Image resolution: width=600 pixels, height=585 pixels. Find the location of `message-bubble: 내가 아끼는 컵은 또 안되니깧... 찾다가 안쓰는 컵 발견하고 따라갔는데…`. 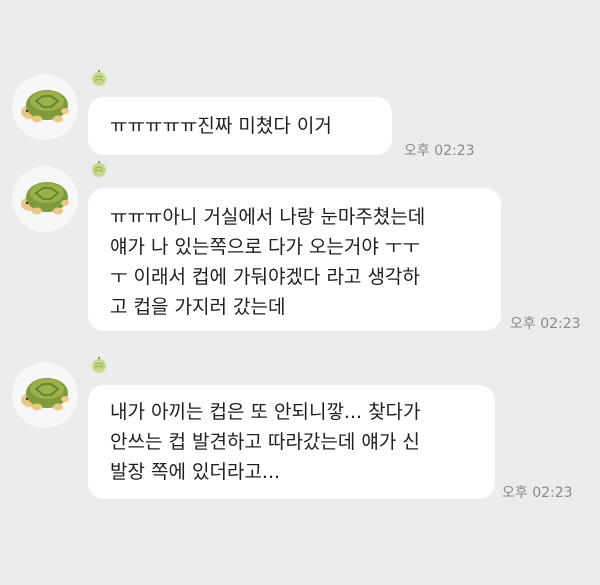

message-bubble: 내가 아끼는 컵은 또 안되니깧... 찾다가 안쓰는 컵 발견하고 따라갔는데… is located at coordinates (291, 442).